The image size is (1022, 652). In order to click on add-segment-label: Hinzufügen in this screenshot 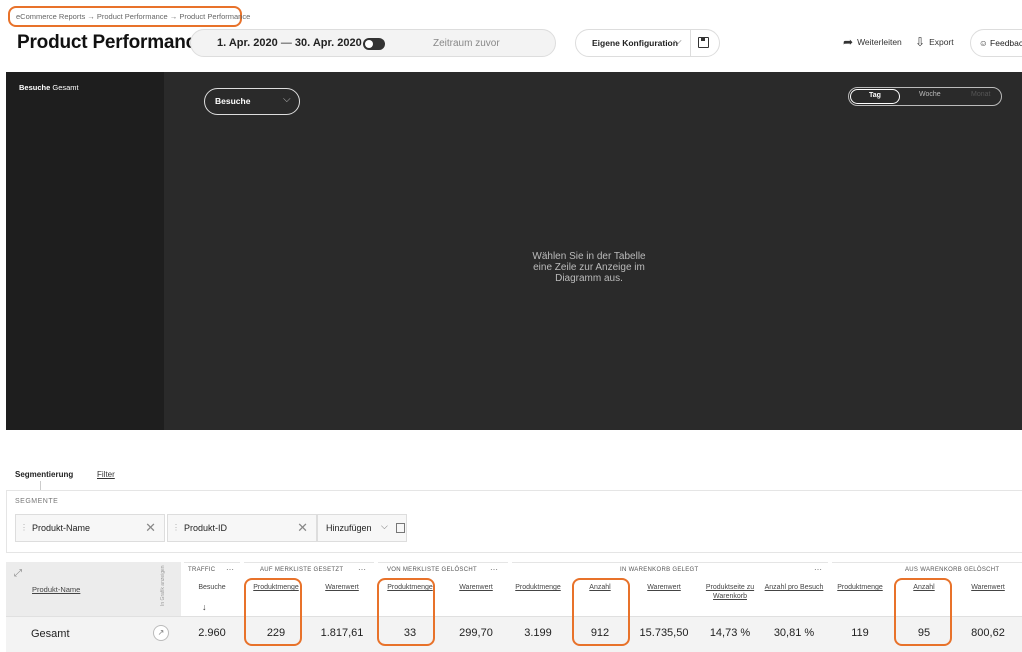, I will do `click(349, 528)`.